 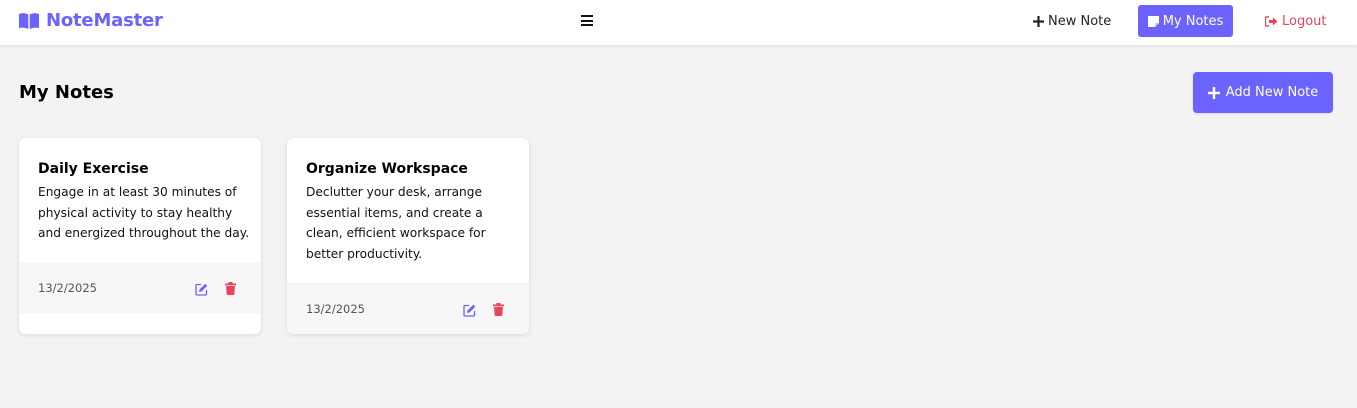 I want to click on nav-new-note-label: New Note, so click(x=1080, y=21).